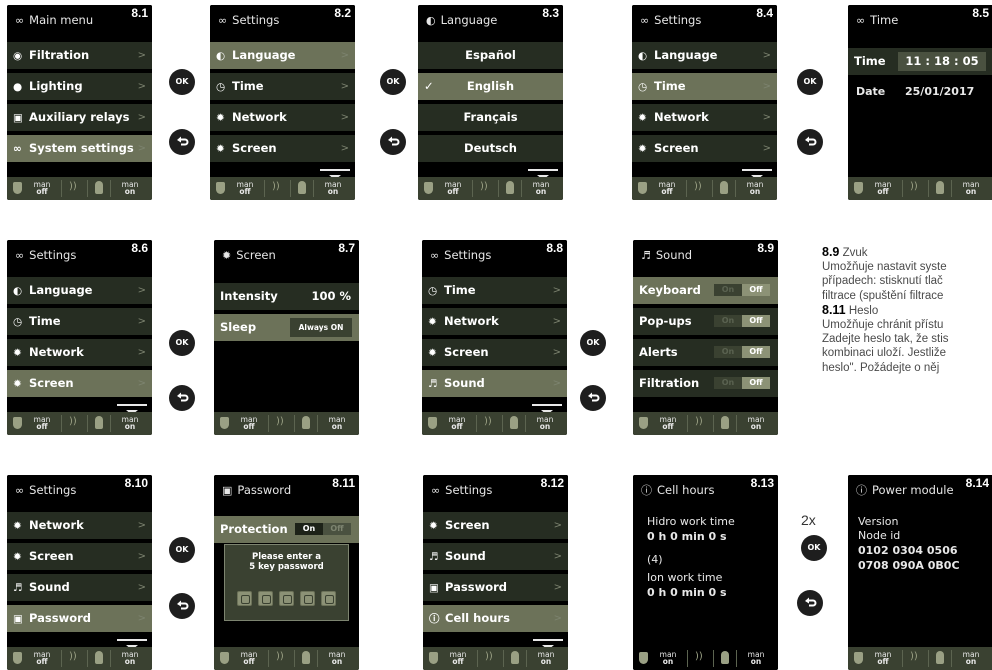 This screenshot has height=670, width=992. What do you see at coordinates (554, 248) in the screenshot?
I see `step-badge: 8.8` at bounding box center [554, 248].